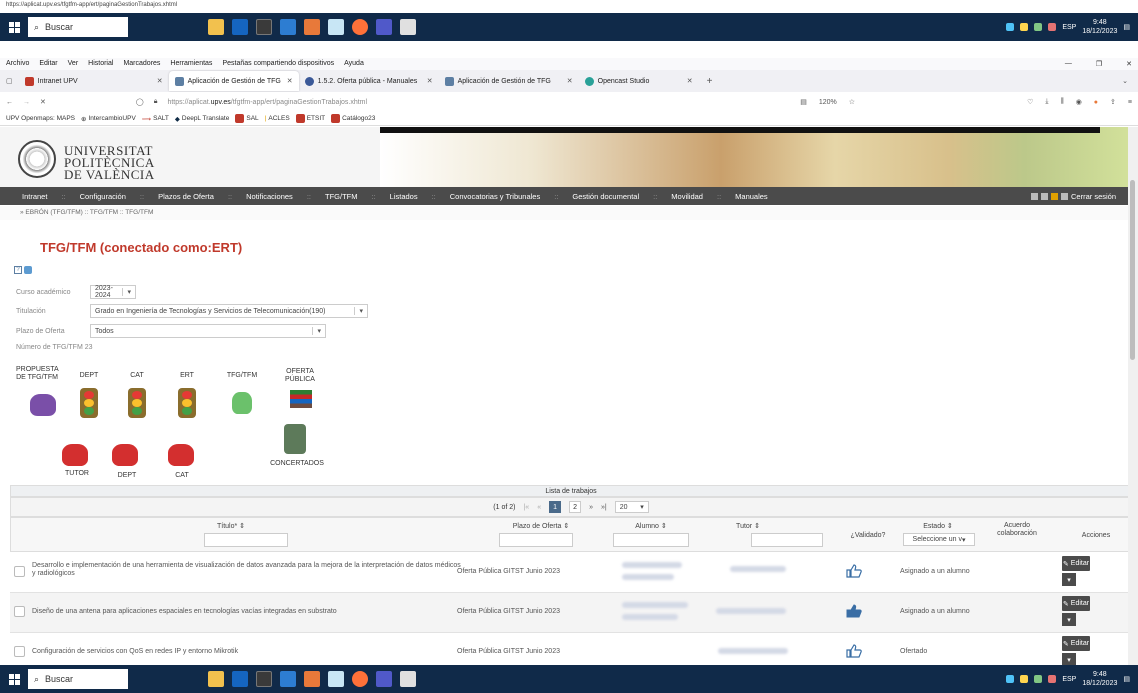 This screenshot has width=1138, height=693. What do you see at coordinates (156, 102) in the screenshot?
I see `lock-icon: 🔒︎` at bounding box center [156, 102].